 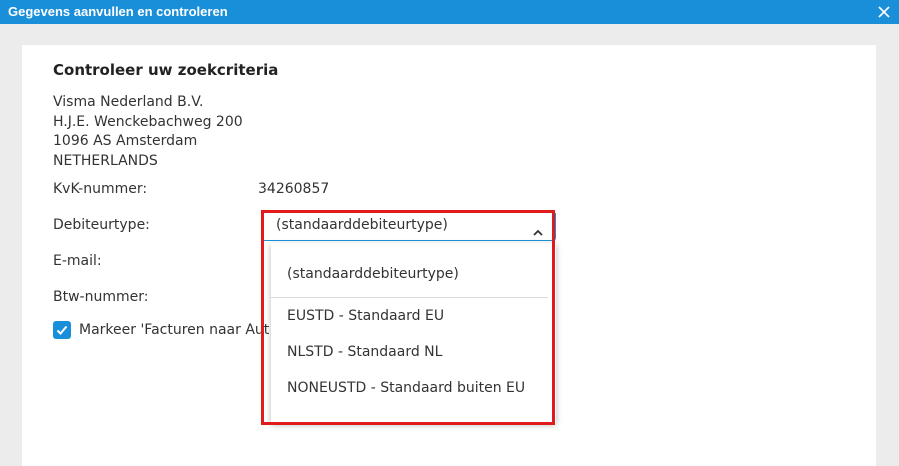 What do you see at coordinates (105, 161) in the screenshot?
I see `address-line-country: NETHERLANDS` at bounding box center [105, 161].